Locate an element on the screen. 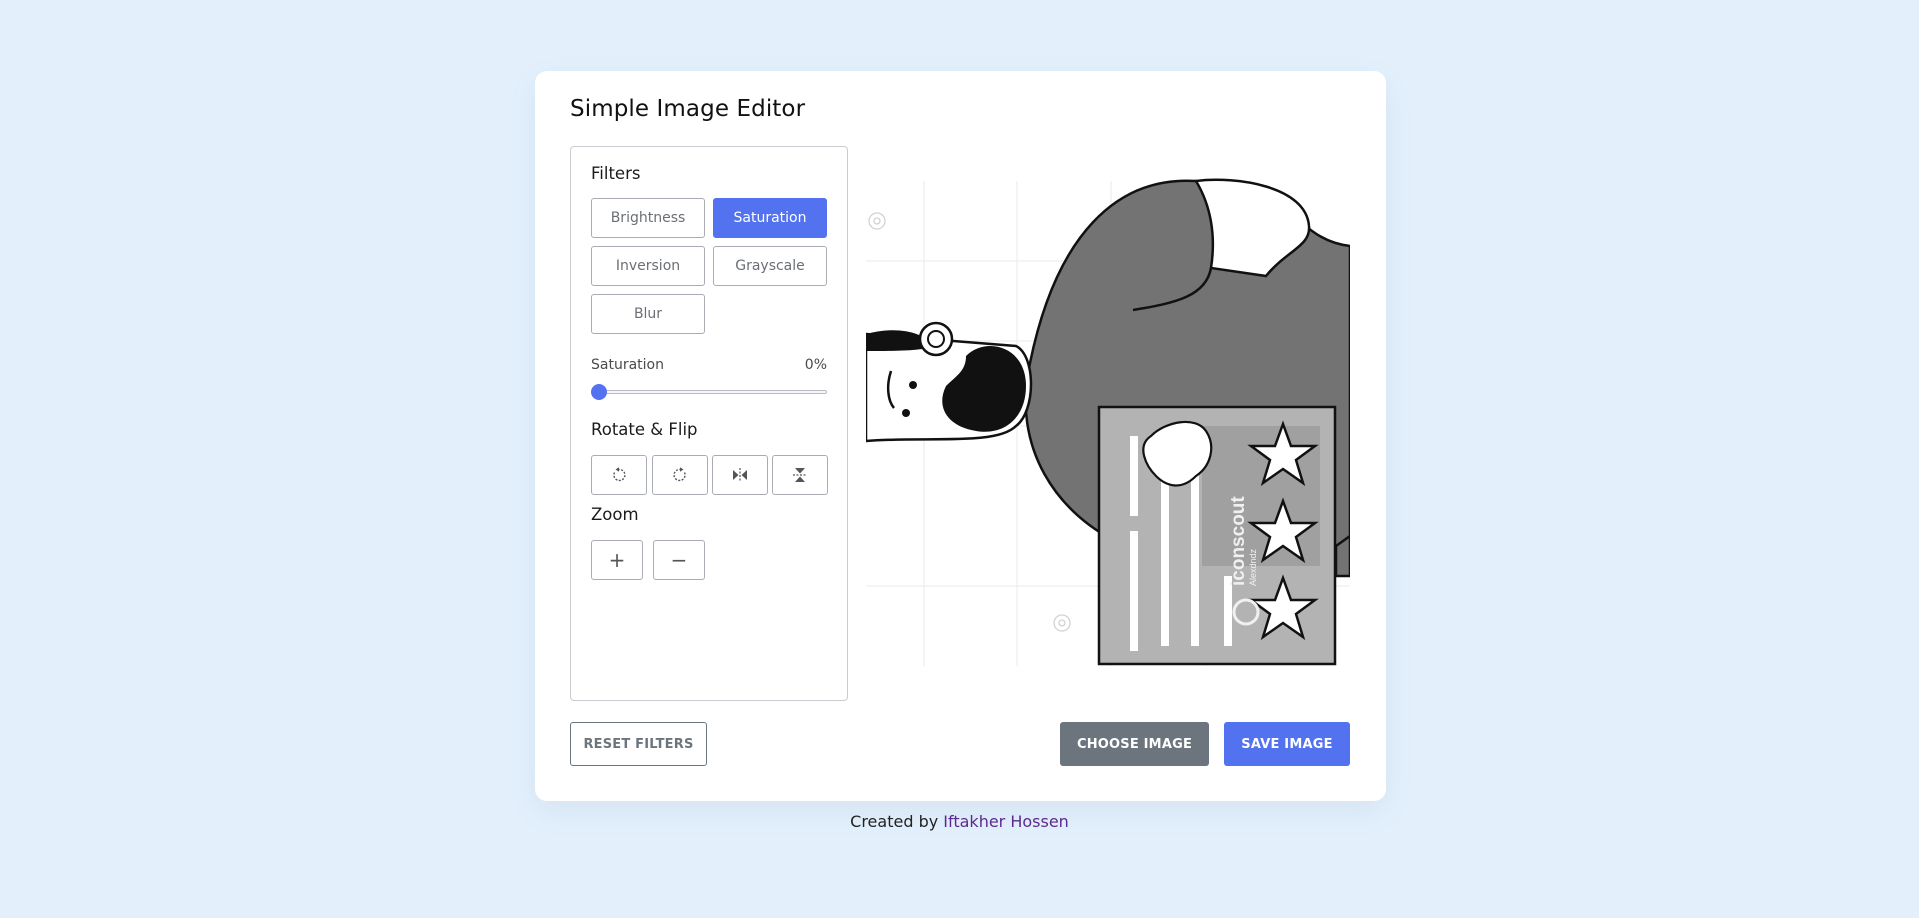  zoom-in-icon: + is located at coordinates (617, 560).